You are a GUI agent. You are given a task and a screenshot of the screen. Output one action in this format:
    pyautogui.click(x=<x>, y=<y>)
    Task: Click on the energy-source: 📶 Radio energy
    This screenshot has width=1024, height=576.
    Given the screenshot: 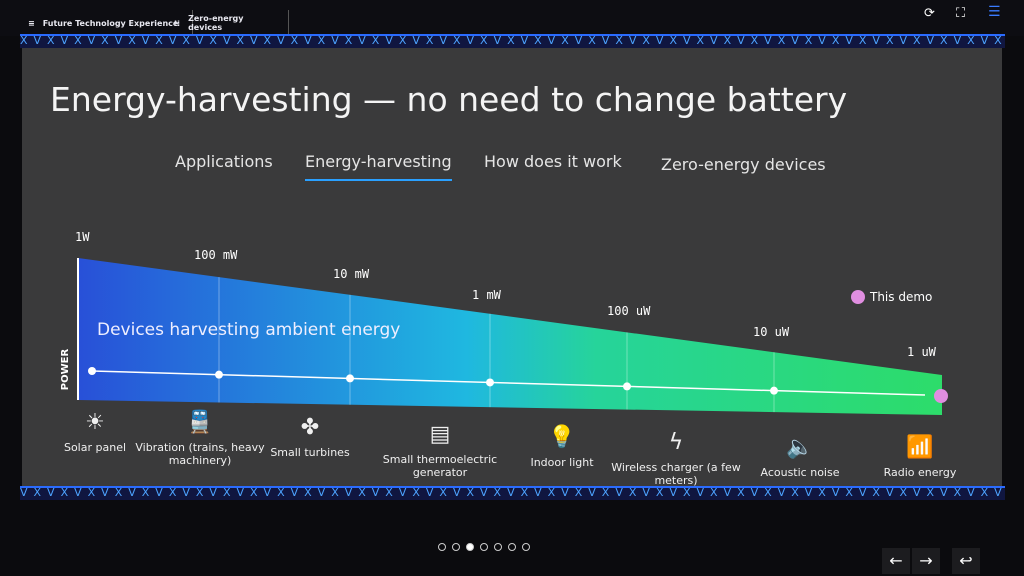 What is the action you would take?
    pyautogui.click(x=920, y=457)
    